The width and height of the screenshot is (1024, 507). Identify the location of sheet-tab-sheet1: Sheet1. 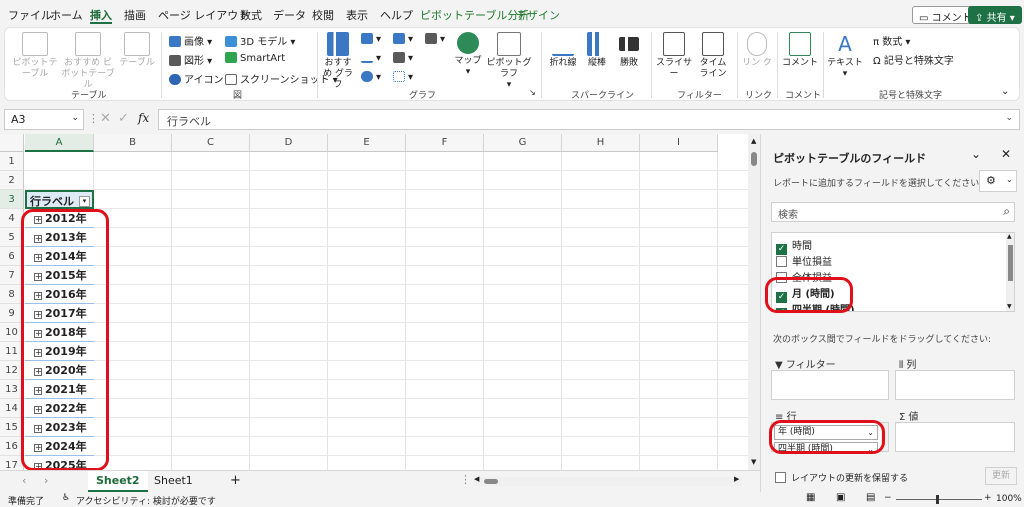
(173, 481).